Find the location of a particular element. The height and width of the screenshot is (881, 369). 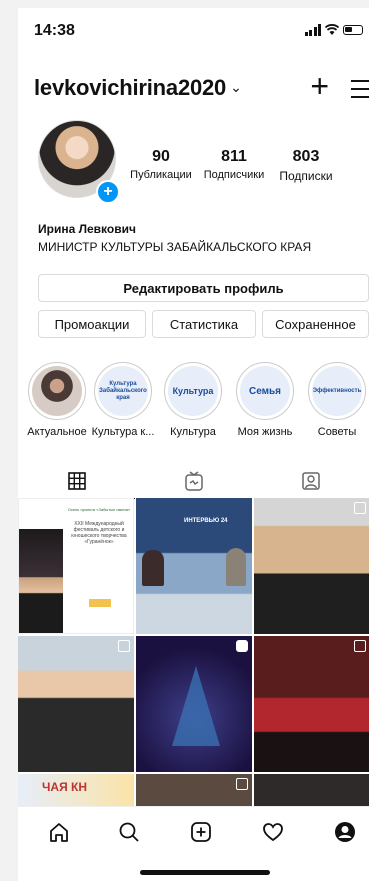

tab-igtv is located at coordinates (193, 481).